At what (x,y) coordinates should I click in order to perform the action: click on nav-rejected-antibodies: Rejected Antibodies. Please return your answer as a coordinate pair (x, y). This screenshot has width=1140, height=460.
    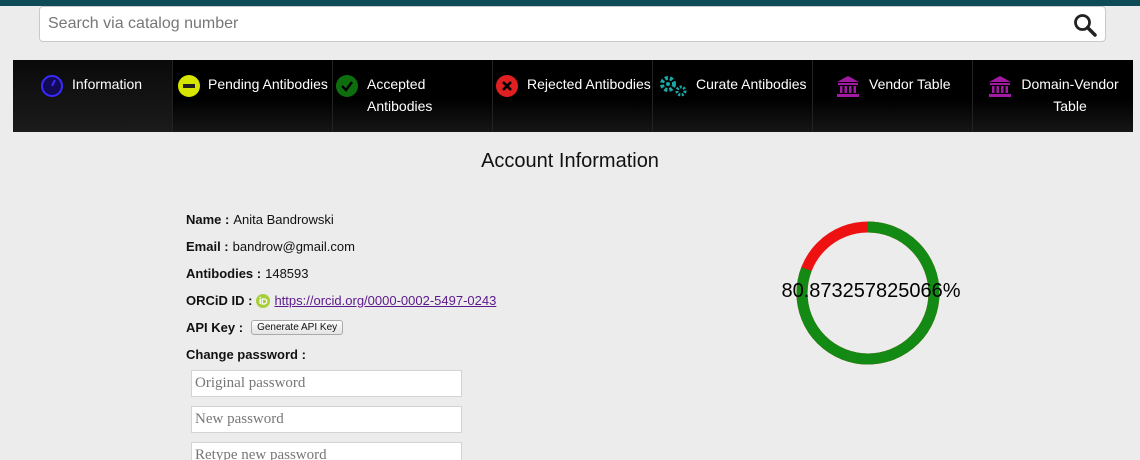
    Looking at the image, I should click on (573, 96).